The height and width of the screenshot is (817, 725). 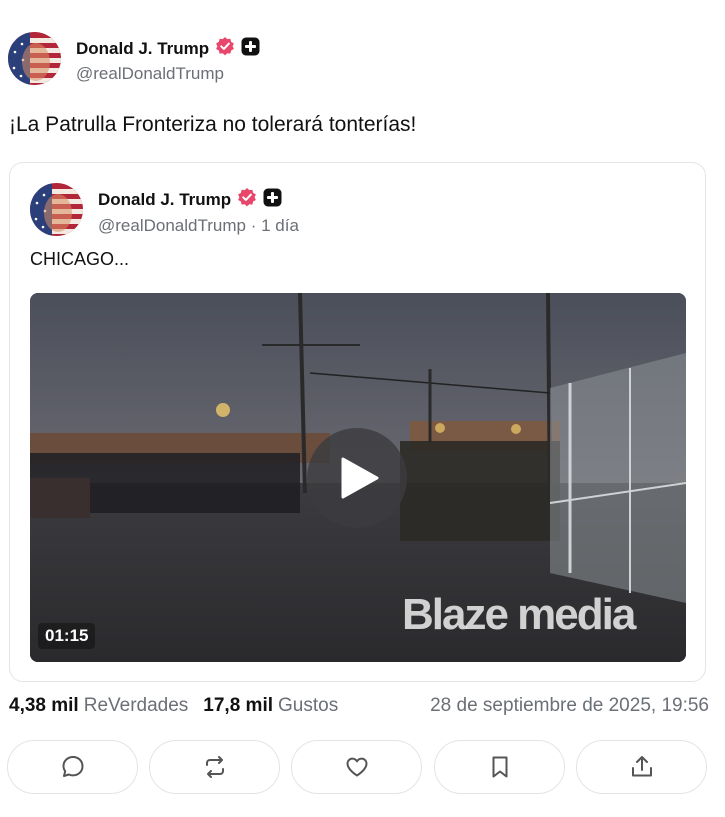 I want to click on reply-button, so click(x=72, y=767).